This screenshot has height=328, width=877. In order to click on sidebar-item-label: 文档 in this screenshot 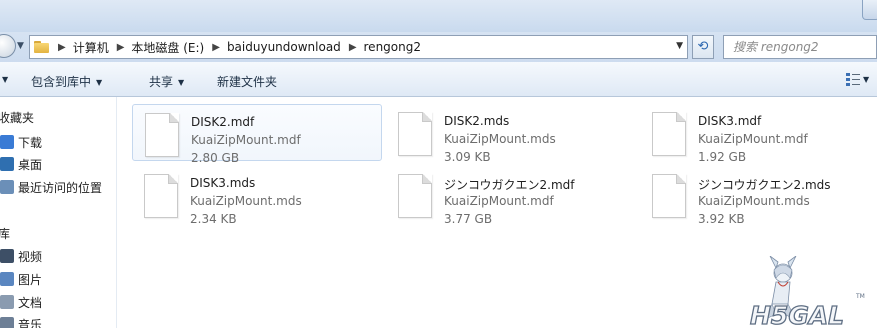, I will do `click(30, 302)`.